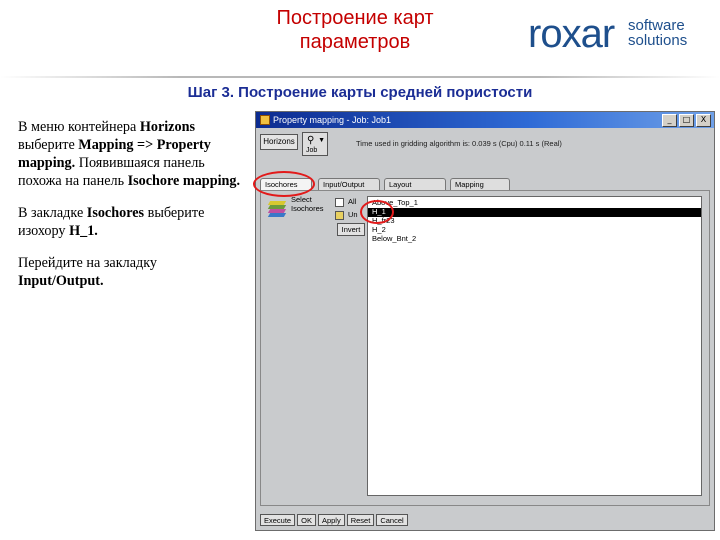 The image size is (720, 540). Describe the element at coordinates (278, 520) in the screenshot. I see `execute-button: Execute` at that location.